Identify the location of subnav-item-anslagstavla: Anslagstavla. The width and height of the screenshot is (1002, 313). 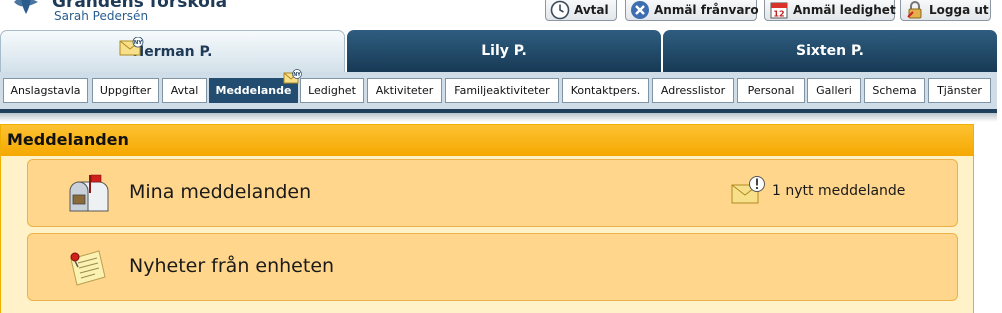
(45, 90).